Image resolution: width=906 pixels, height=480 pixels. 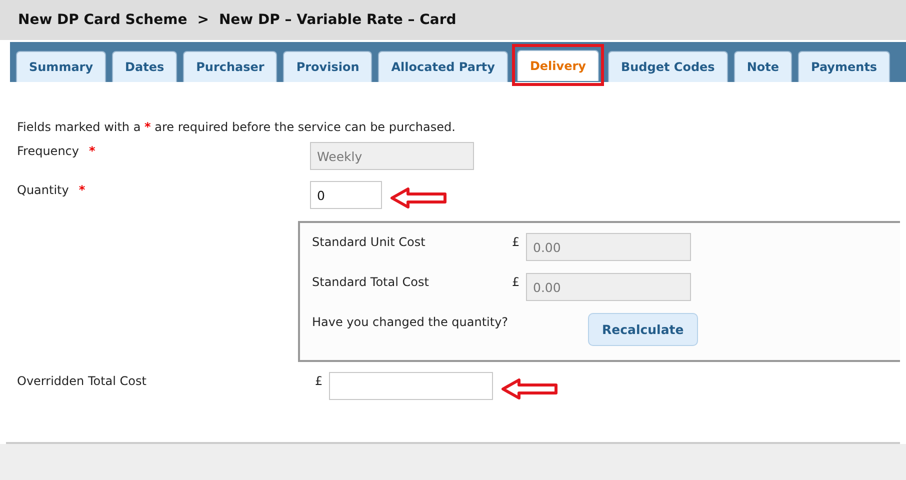 I want to click on field-label: Quantity, so click(x=43, y=190).